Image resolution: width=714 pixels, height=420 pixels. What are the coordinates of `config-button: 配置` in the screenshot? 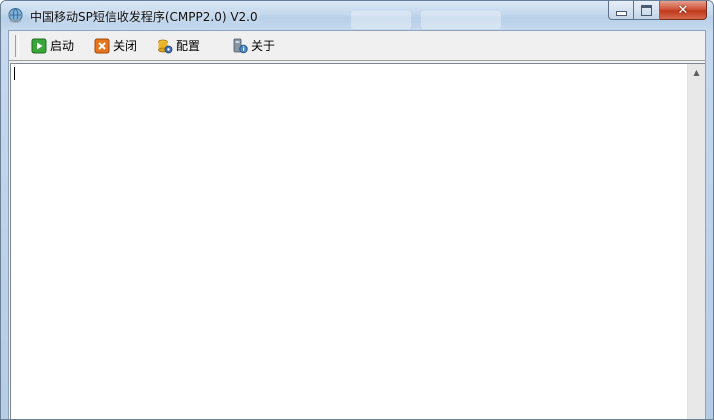 It's located at (178, 46).